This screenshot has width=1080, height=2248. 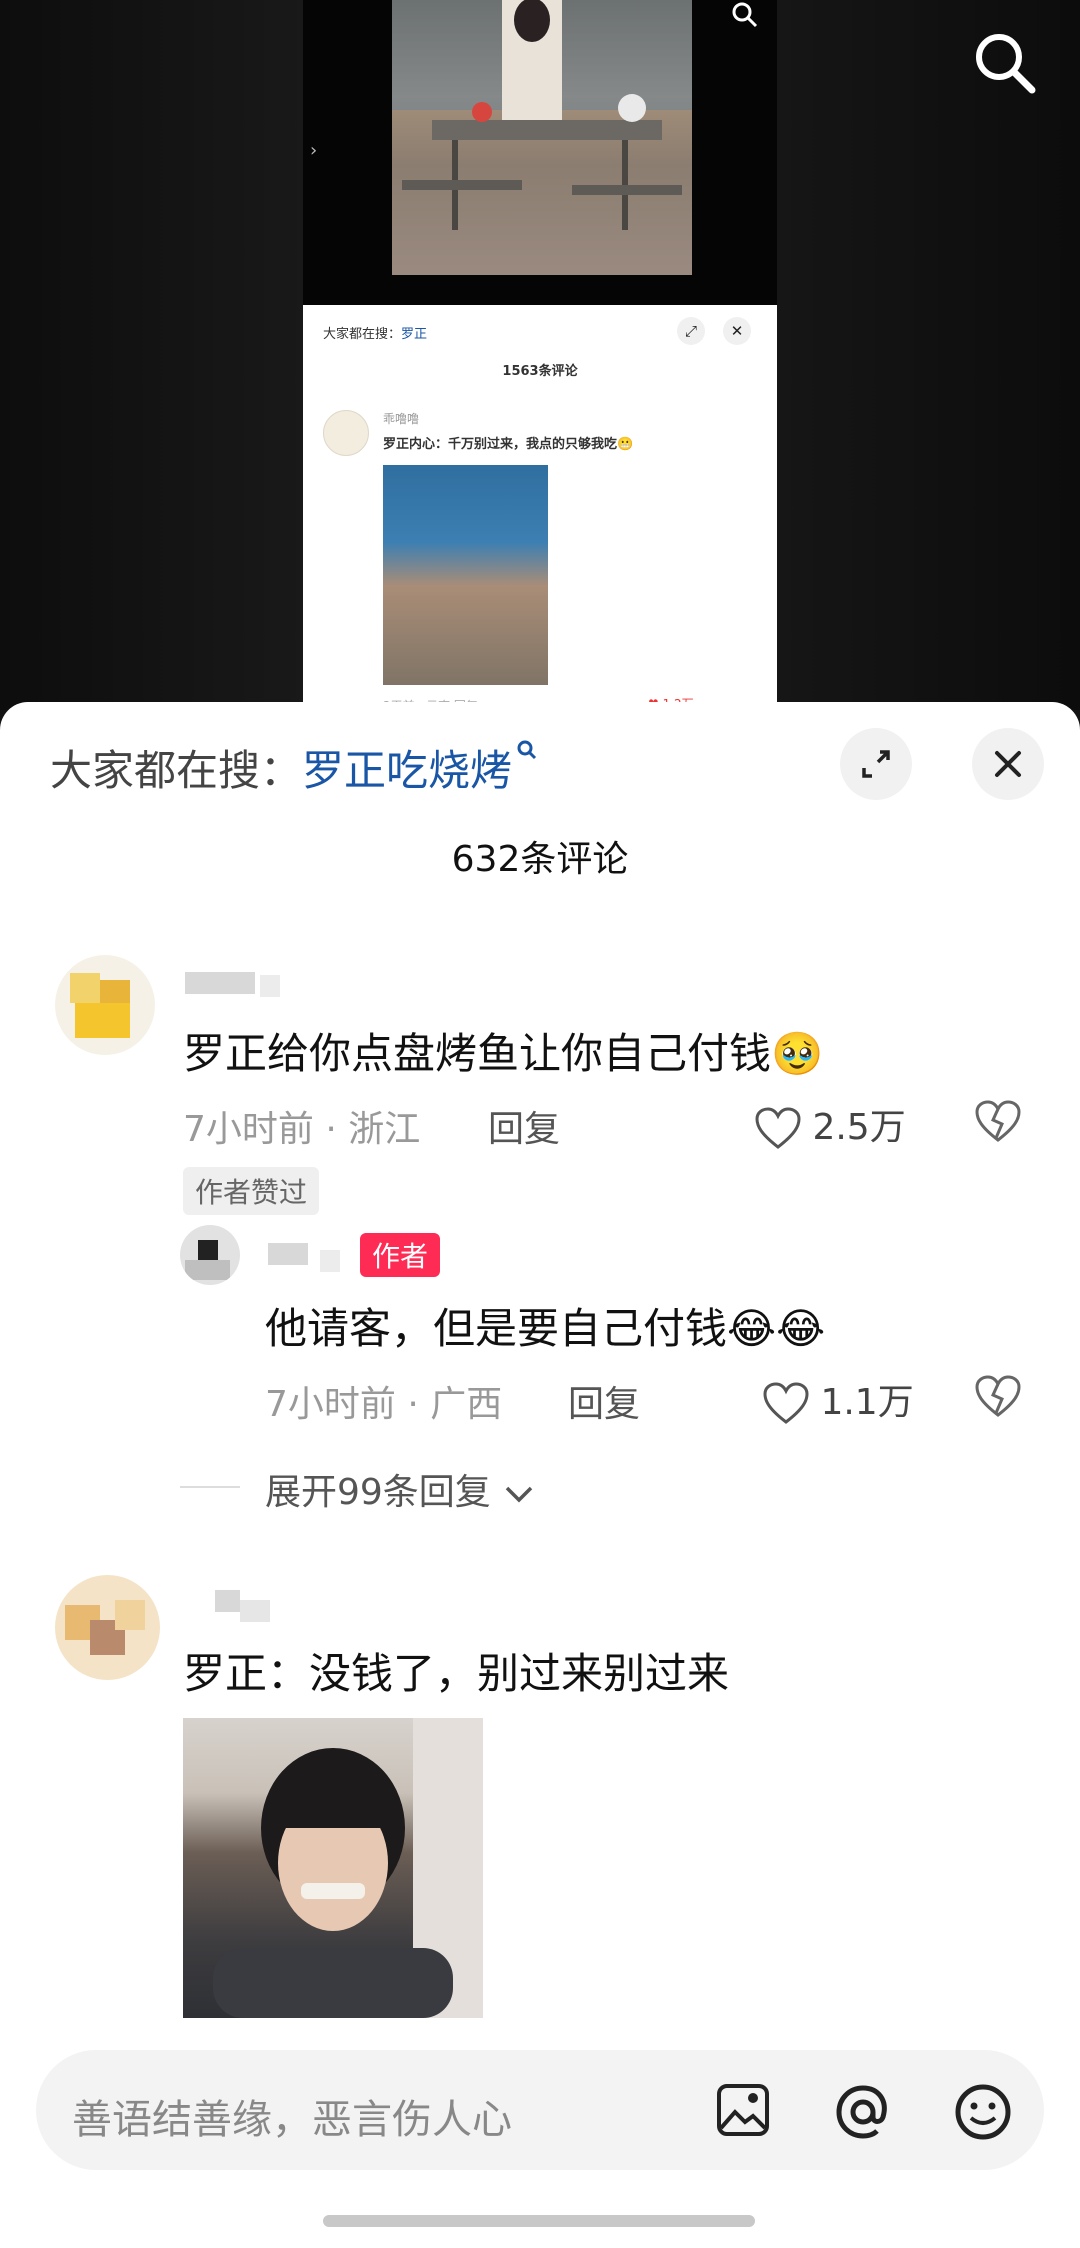 I want to click on at-icon, so click(x=861, y=2112).